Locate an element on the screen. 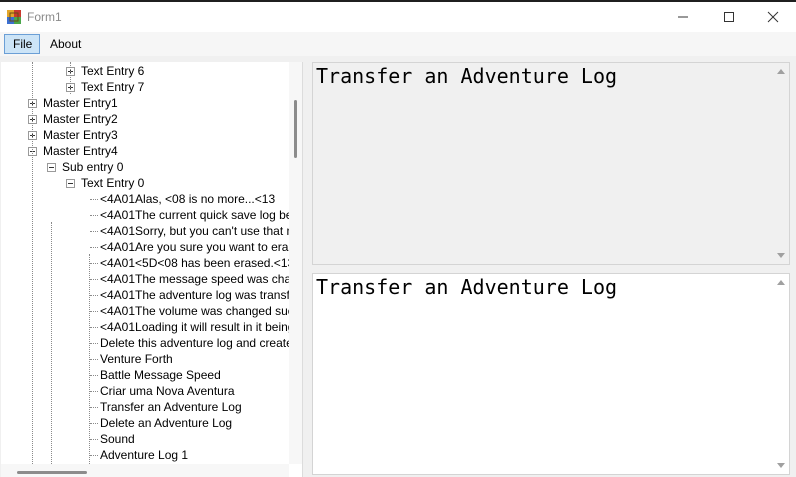  tree-node-label: Text Entry 0 is located at coordinates (113, 183).